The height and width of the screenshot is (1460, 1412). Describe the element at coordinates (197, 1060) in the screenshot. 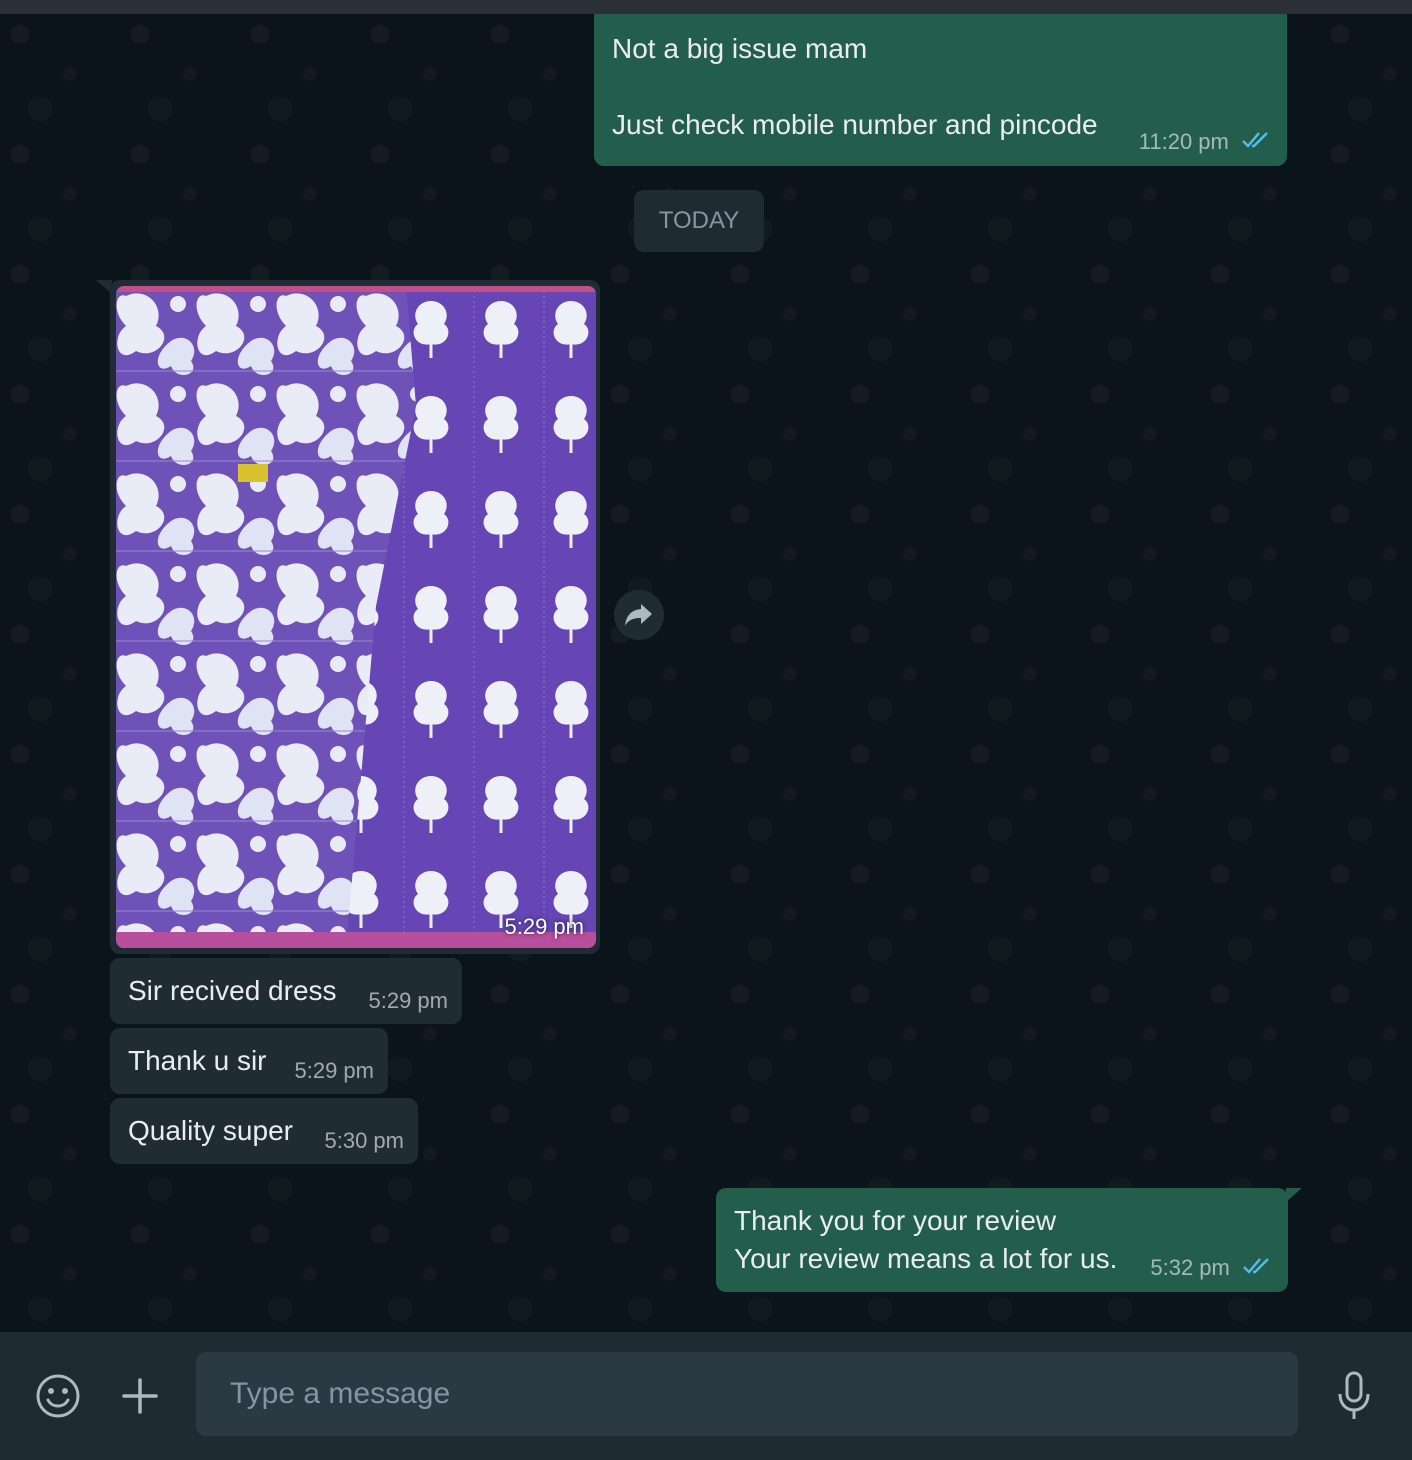

I see `message-text: Thank u sir` at that location.